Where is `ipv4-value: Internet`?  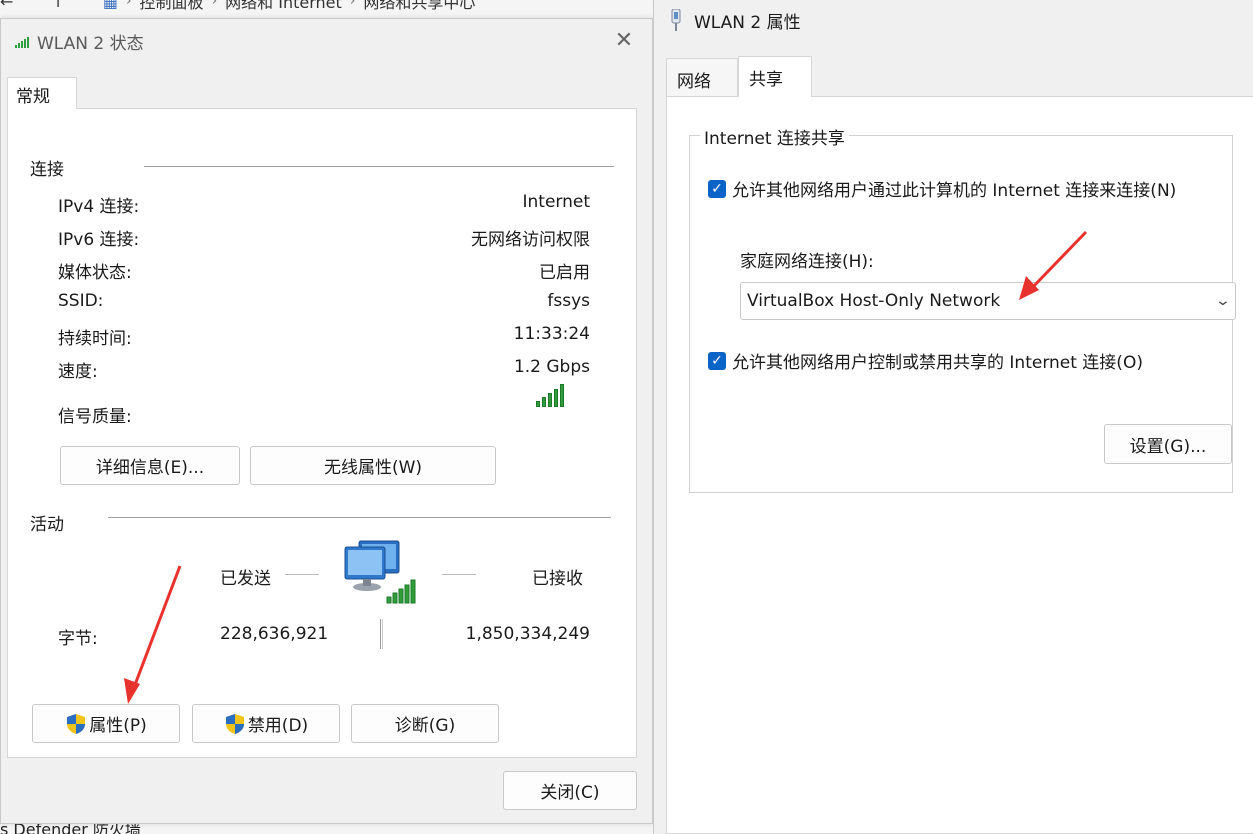
ipv4-value: Internet is located at coordinates (556, 202).